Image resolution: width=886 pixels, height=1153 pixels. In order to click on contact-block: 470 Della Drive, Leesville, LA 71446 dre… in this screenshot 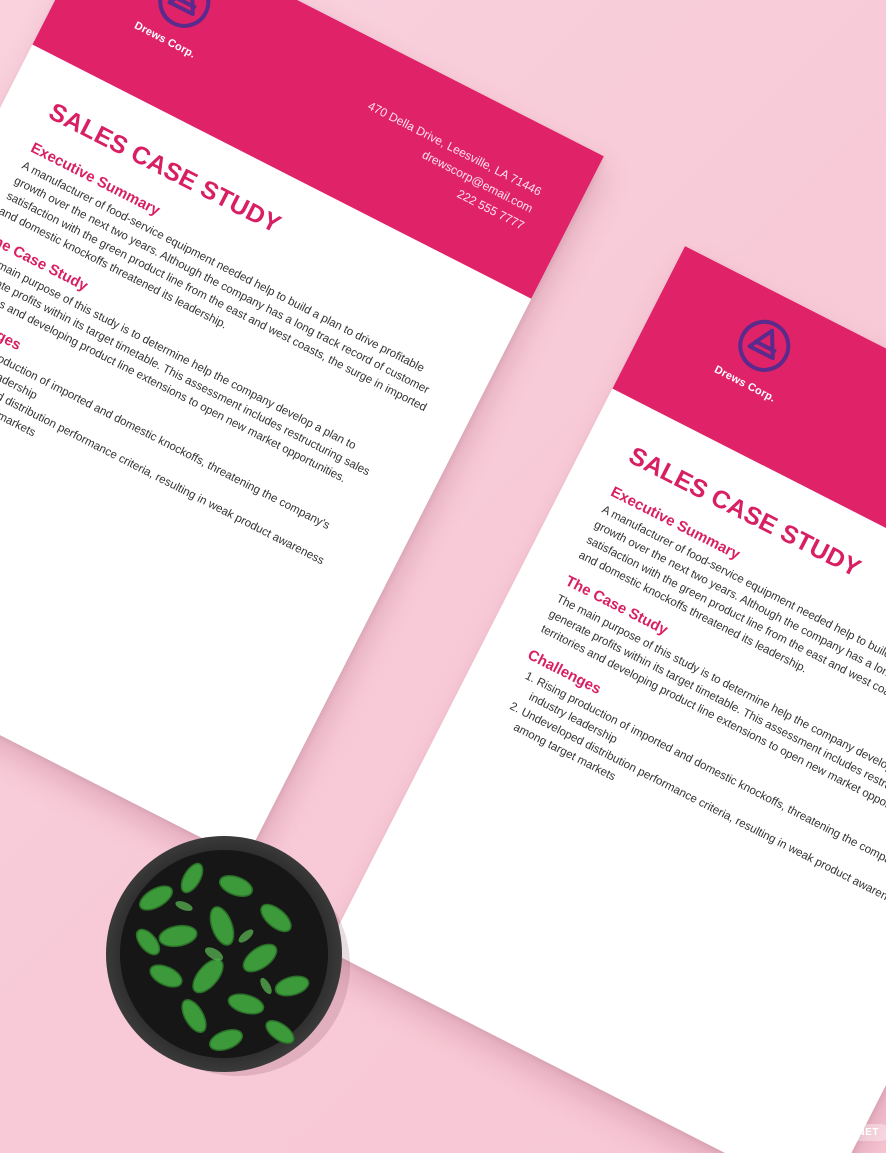, I will do `click(446, 166)`.